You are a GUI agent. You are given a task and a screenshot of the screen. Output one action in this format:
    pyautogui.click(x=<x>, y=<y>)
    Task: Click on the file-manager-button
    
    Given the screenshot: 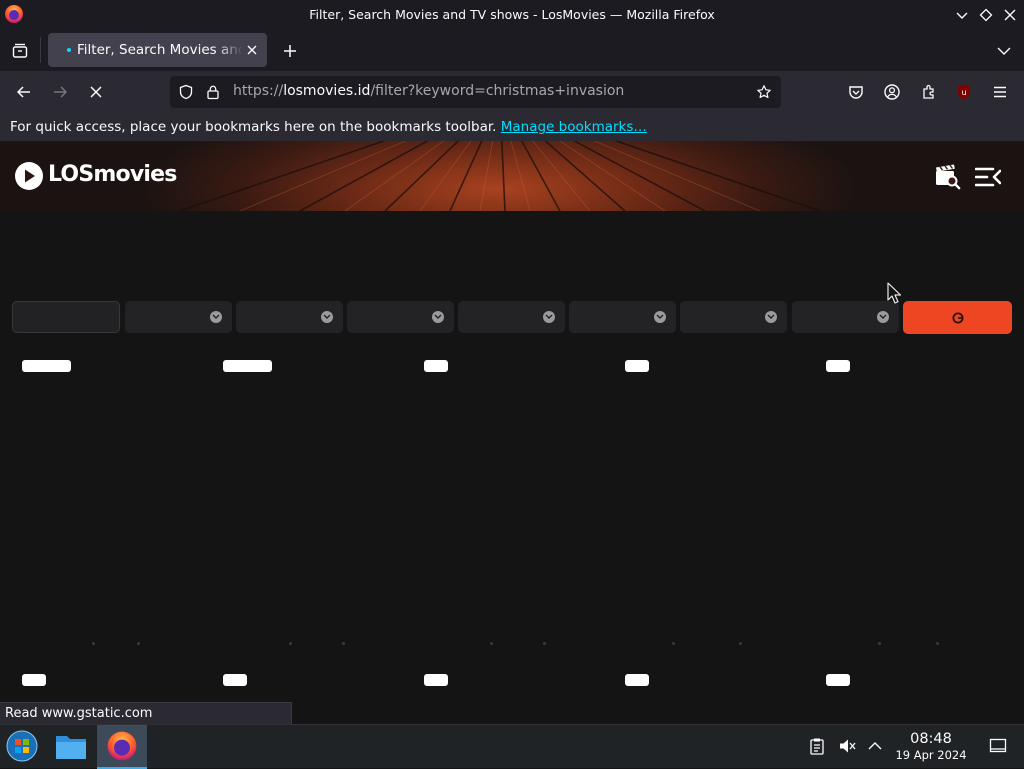 What is the action you would take?
    pyautogui.click(x=72, y=747)
    